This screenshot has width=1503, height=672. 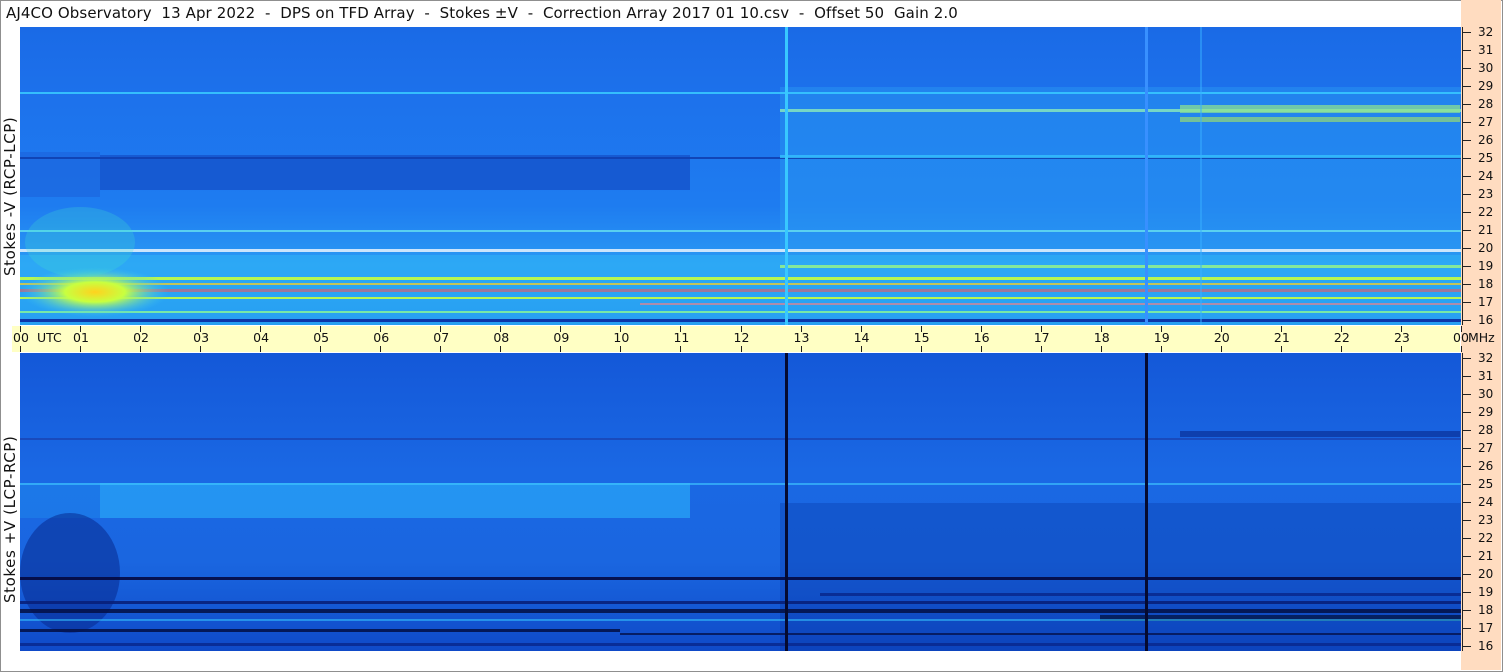 What do you see at coordinates (1486, 122) in the screenshot?
I see `top-freq-tick-label: 27` at bounding box center [1486, 122].